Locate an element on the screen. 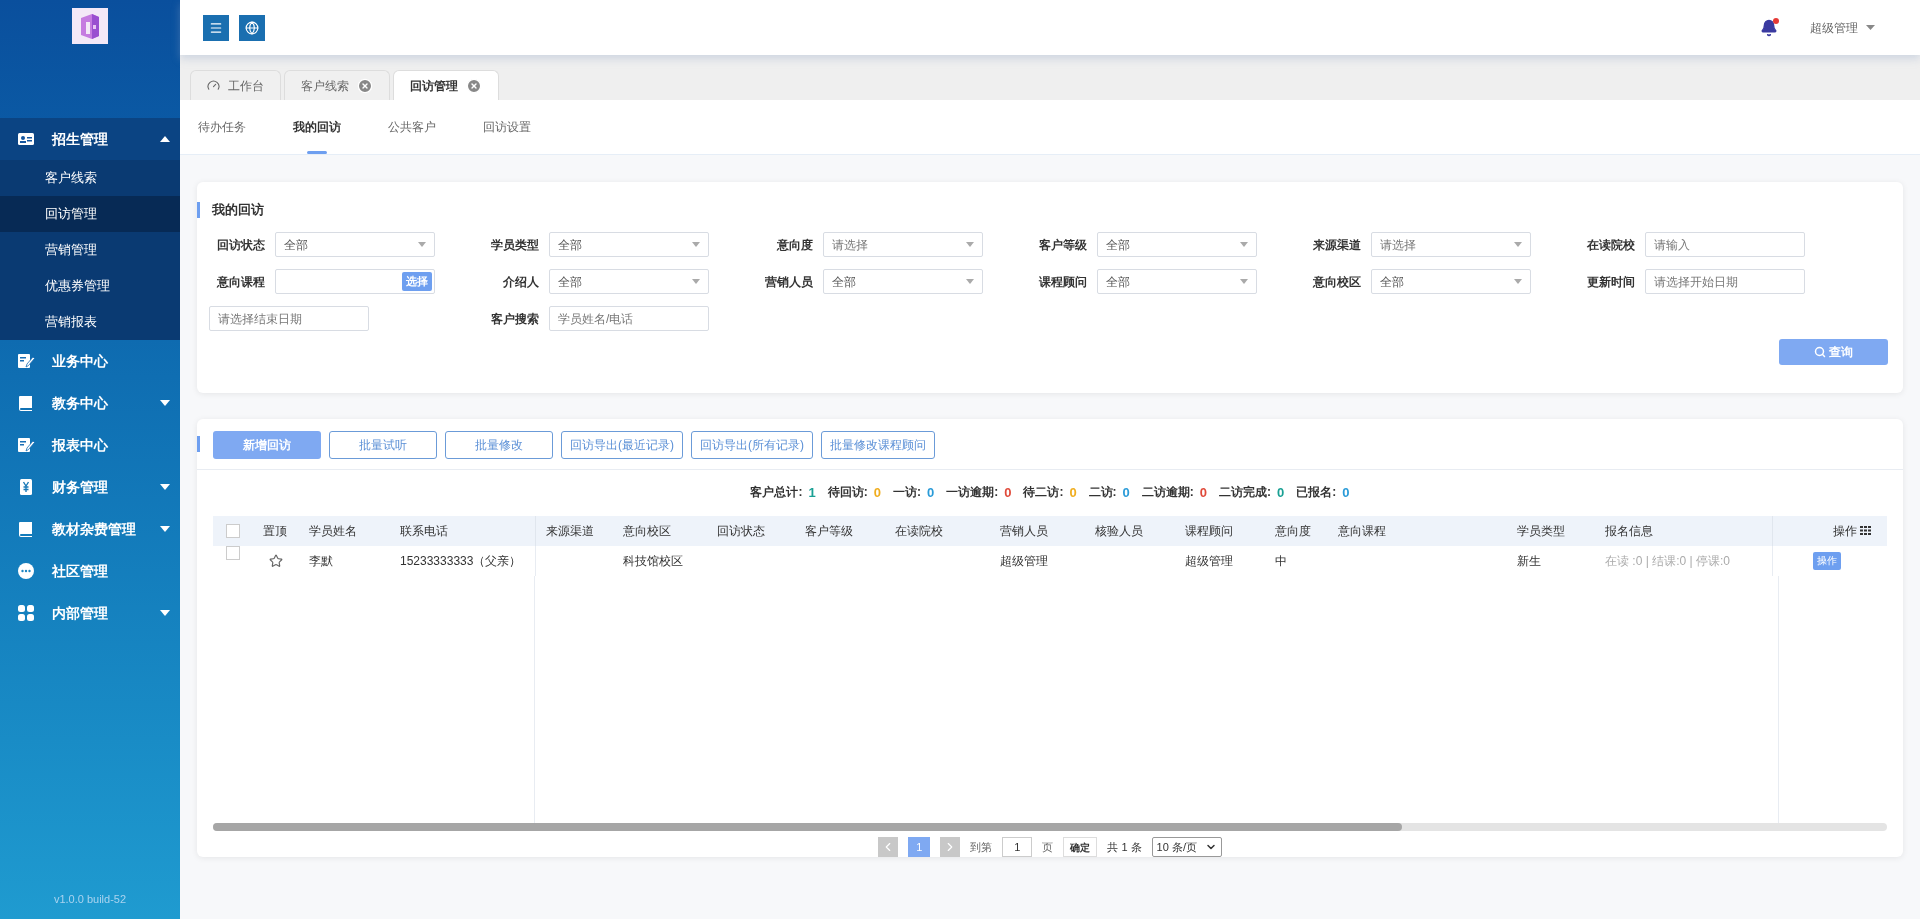 The width and height of the screenshot is (1920, 919). sidebar-subitem: 营销报表 is located at coordinates (90, 322).